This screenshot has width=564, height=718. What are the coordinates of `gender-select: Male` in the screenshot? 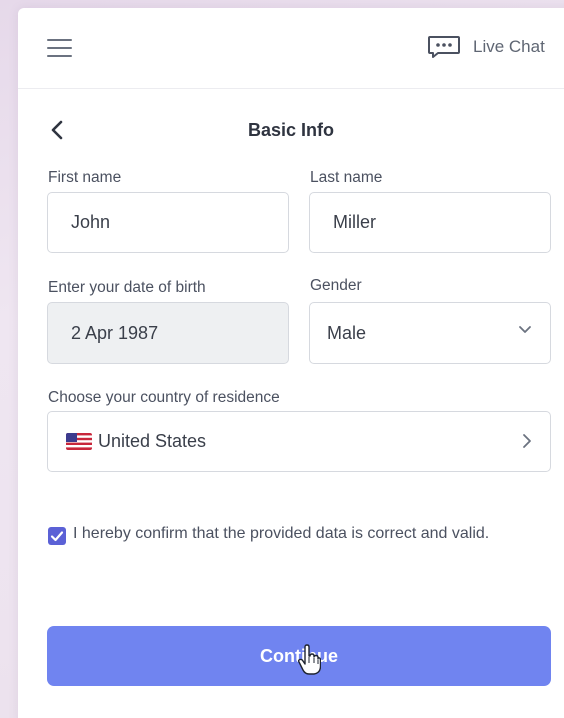 It's located at (430, 333).